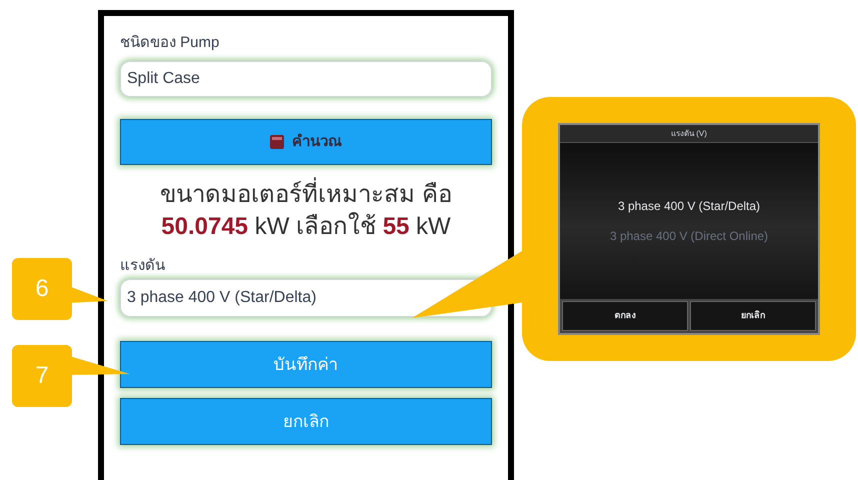  What do you see at coordinates (306, 195) in the screenshot?
I see `result-text: ขนาดมอเตอร์ที่เหมาะสม คือ` at bounding box center [306, 195].